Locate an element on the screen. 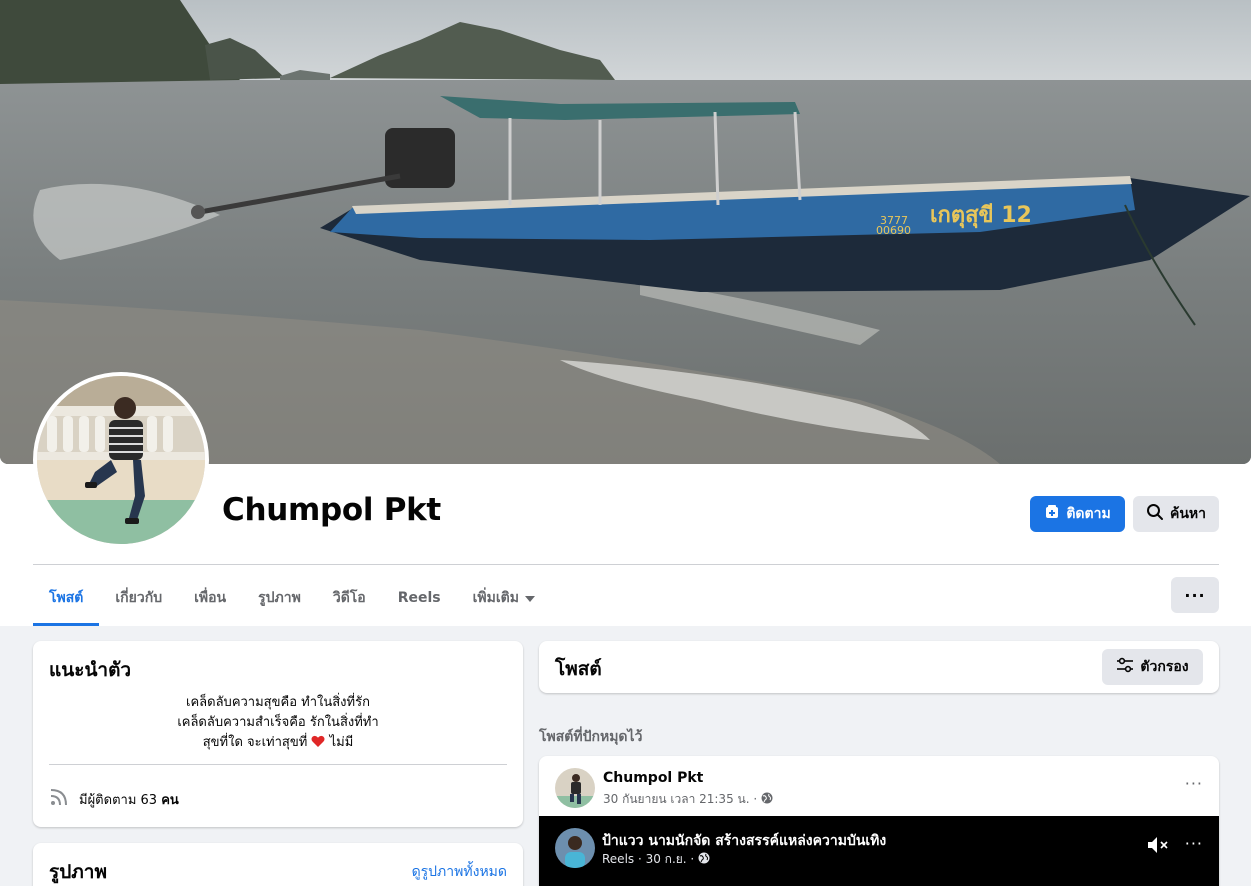 The height and width of the screenshot is (886, 1251). follow-label: ติดตาม is located at coordinates (1088, 514).